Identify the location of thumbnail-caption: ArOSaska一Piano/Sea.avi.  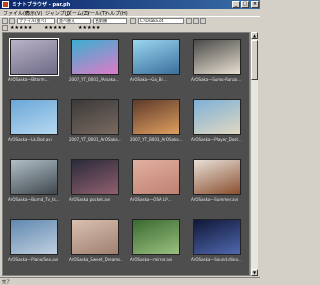
(33, 259).